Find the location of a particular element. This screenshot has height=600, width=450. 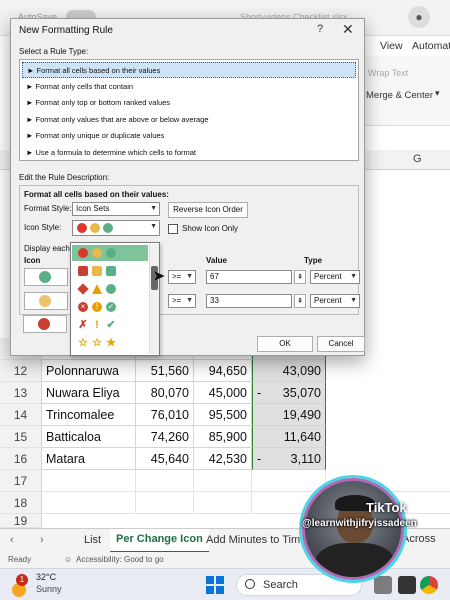

cell-value-a: 51,560 is located at coordinates (165, 371).